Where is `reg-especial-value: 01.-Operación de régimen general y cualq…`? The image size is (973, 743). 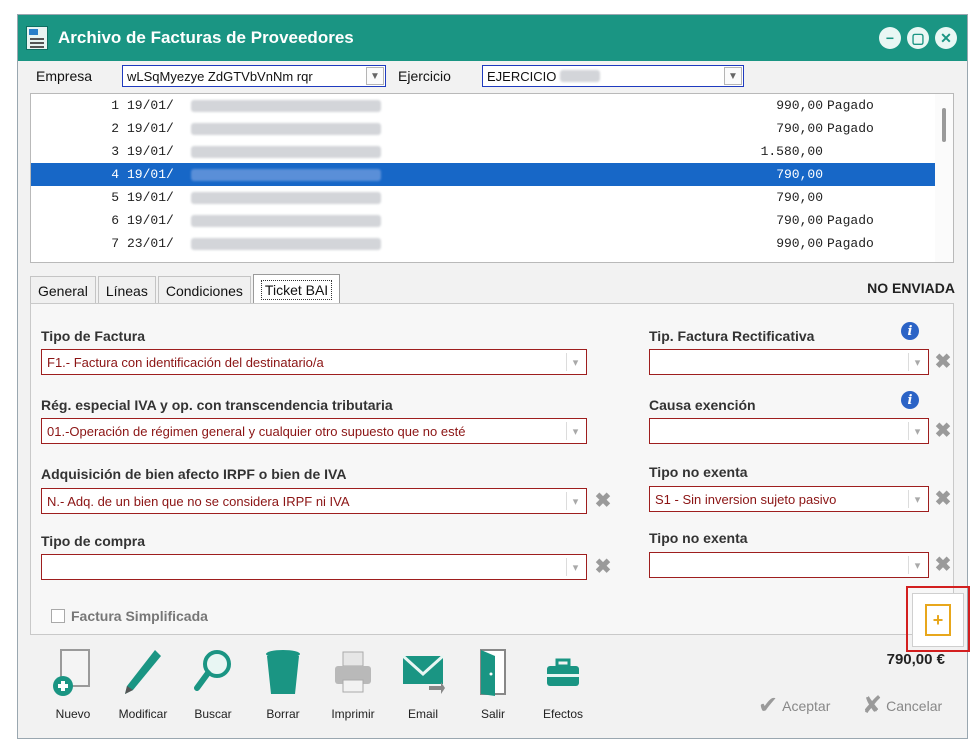
reg-especial-value: 01.-Operación de régimen general y cualq… is located at coordinates (256, 431).